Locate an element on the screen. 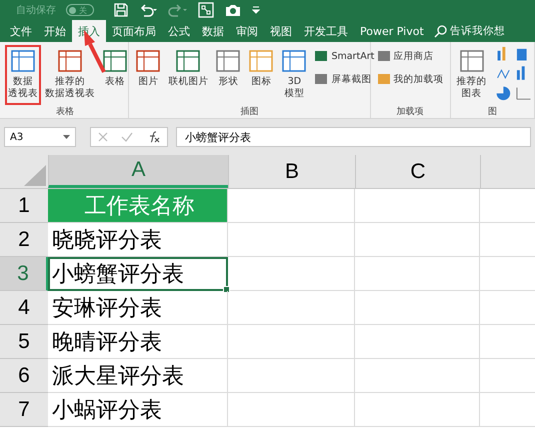 This screenshot has width=535, height=435. ribbon-button: 图片 is located at coordinates (148, 75).